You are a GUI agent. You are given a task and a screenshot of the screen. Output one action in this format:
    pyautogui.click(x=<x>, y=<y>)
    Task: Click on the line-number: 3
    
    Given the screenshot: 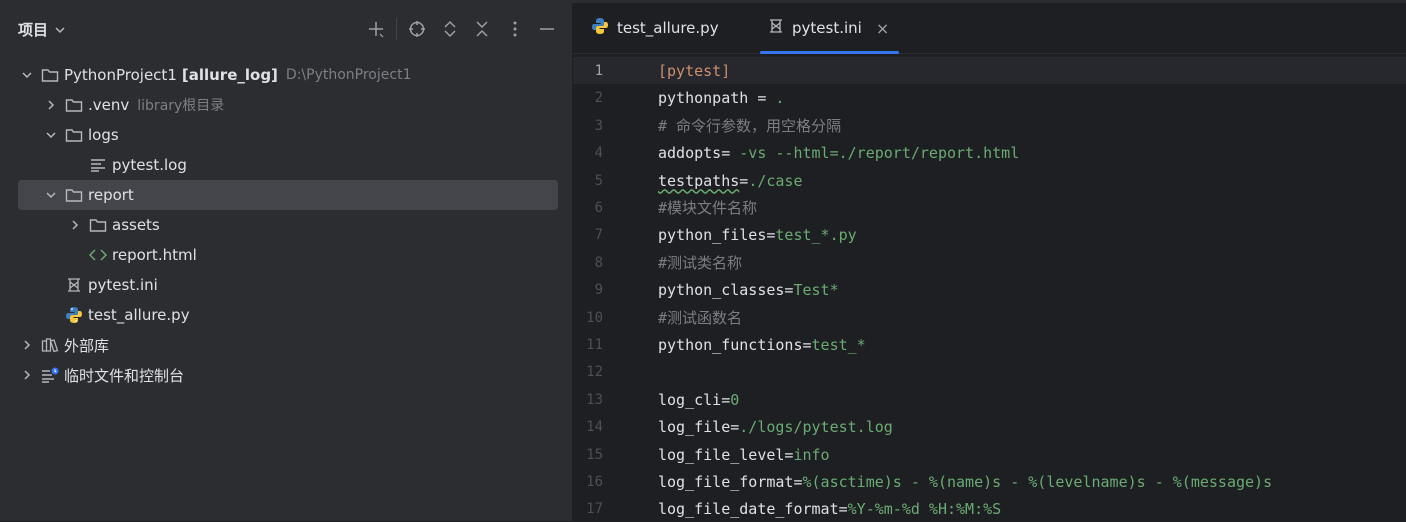 What is the action you would take?
    pyautogui.click(x=598, y=125)
    